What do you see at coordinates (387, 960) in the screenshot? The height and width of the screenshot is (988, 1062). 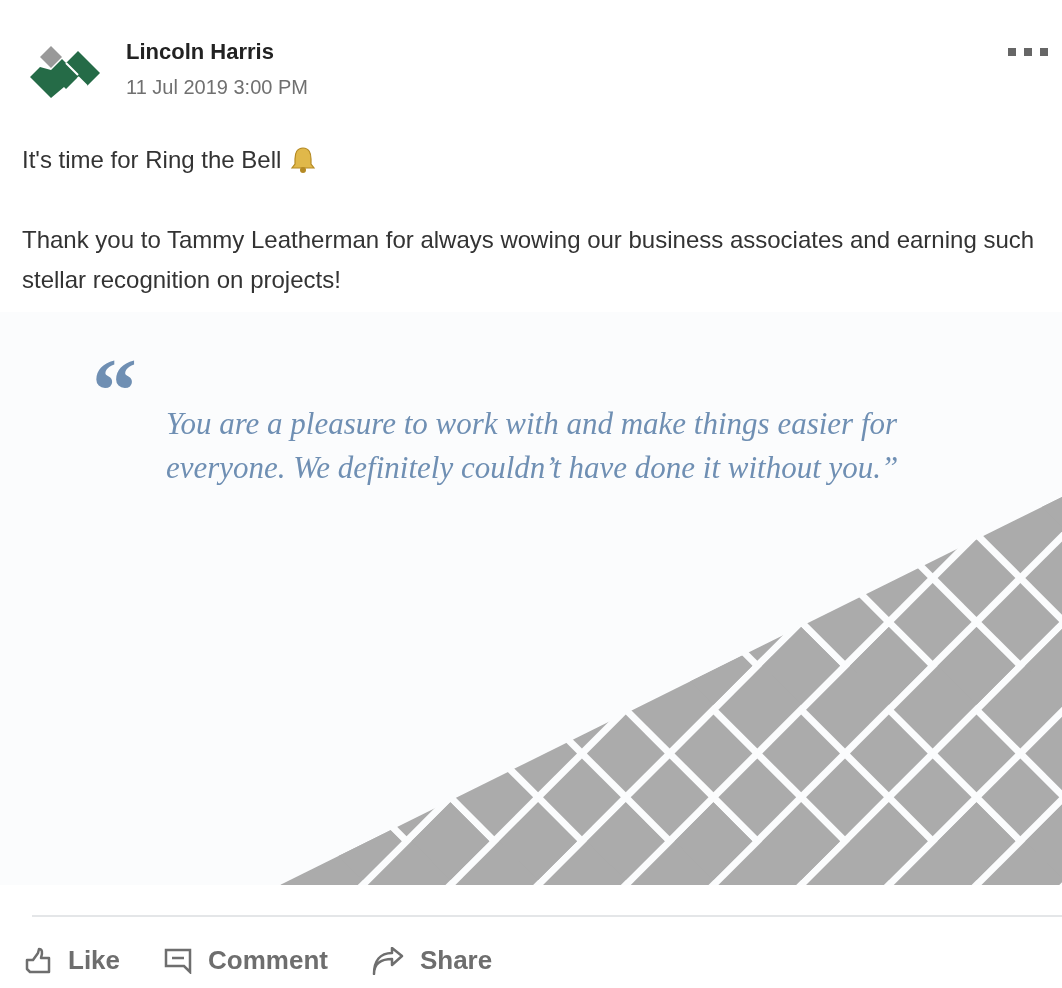 I see `share-icon` at bounding box center [387, 960].